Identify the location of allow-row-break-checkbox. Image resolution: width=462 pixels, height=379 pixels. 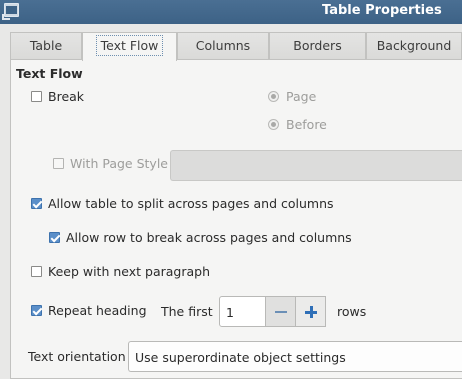
(54, 237).